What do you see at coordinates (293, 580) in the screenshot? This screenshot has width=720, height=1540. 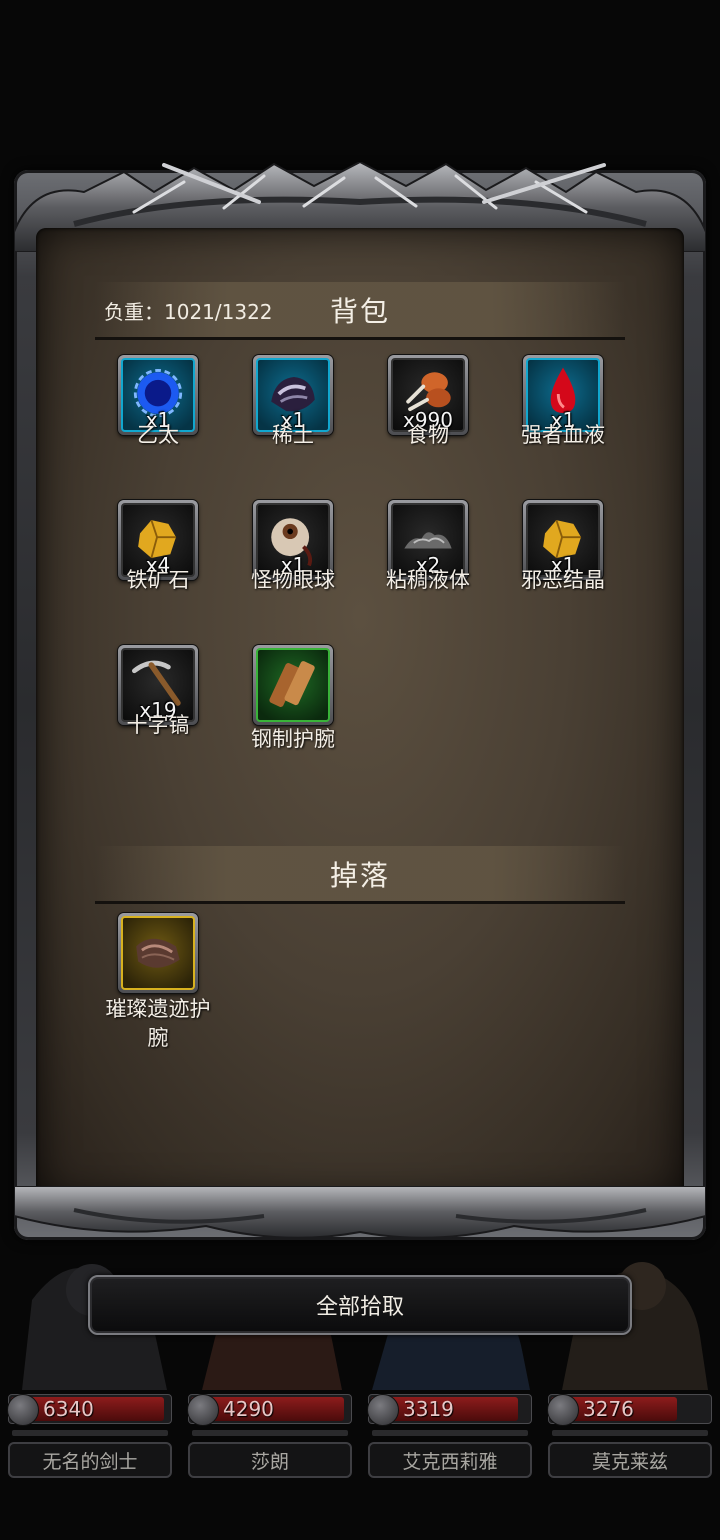 I see `item-name: 怪物眼球` at bounding box center [293, 580].